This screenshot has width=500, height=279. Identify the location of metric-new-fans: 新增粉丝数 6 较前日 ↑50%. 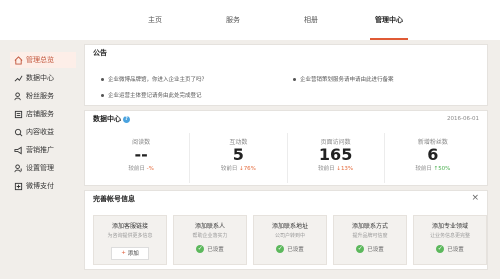
(433, 158).